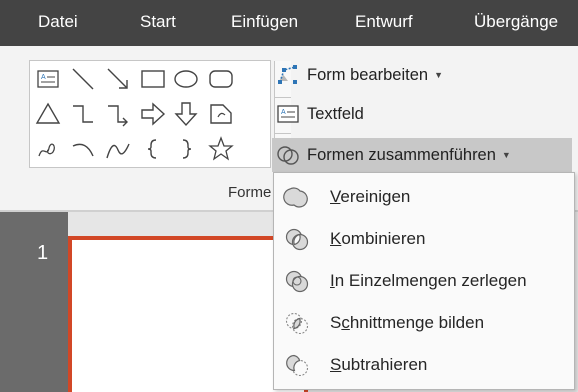 The image size is (578, 392). Describe the element at coordinates (221, 149) in the screenshot. I see `star-shape-icon` at that location.